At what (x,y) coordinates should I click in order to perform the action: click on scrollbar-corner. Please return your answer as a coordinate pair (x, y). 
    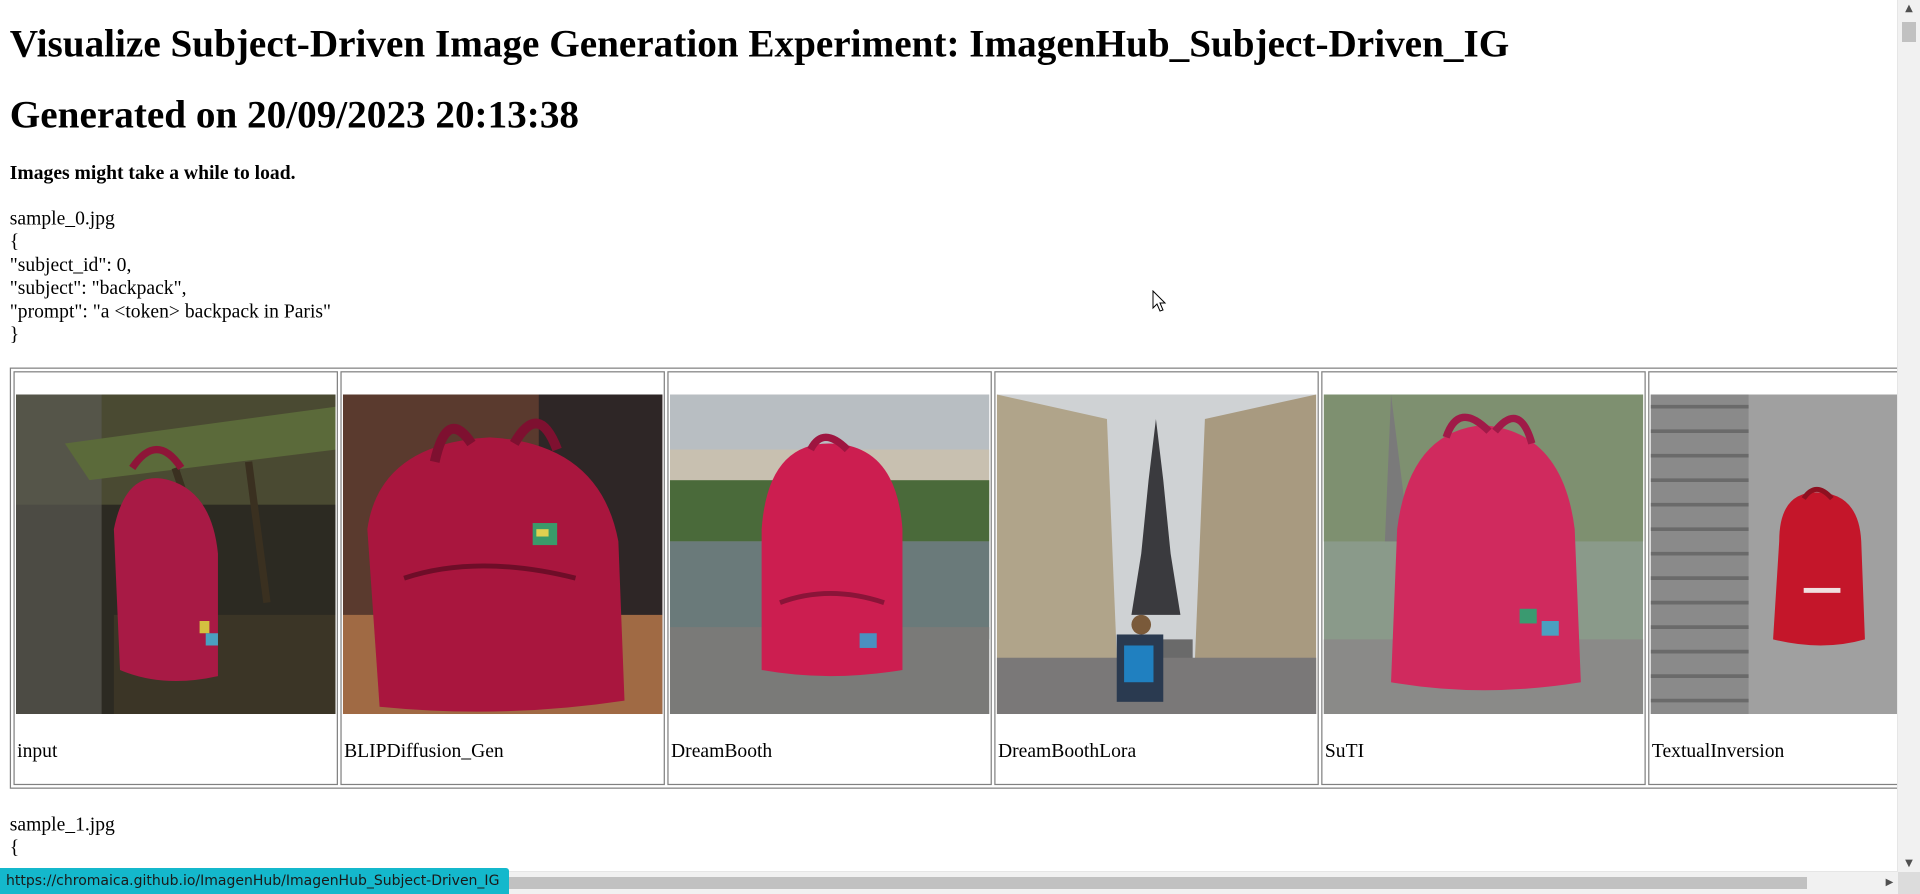
    Looking at the image, I should click on (1909, 883).